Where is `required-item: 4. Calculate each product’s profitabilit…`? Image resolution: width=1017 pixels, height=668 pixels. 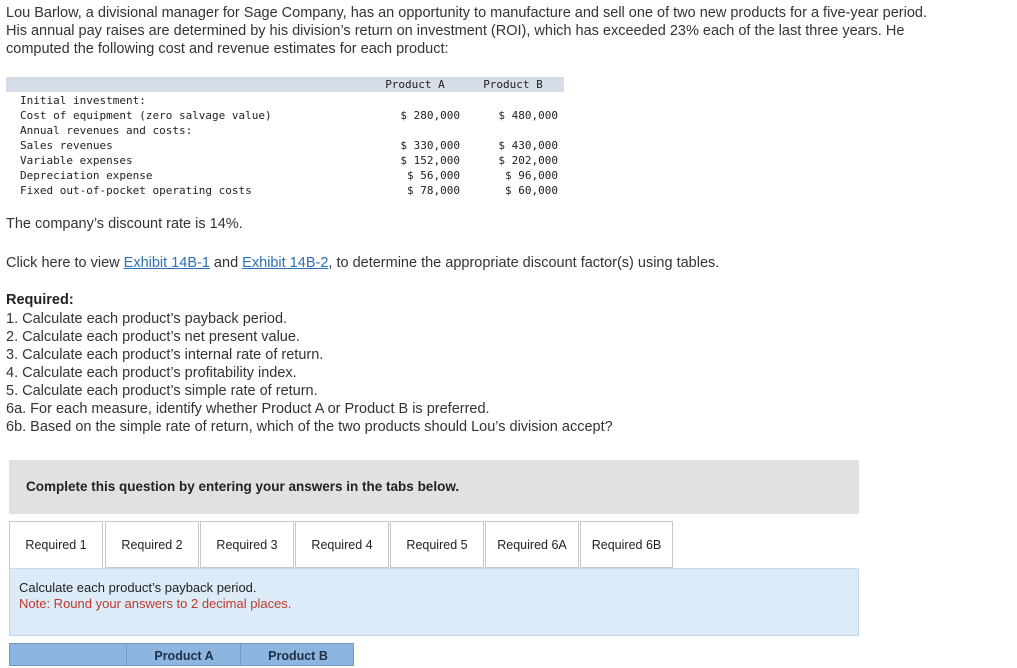
required-item: 4. Calculate each product’s profitabilit… is located at coordinates (151, 373).